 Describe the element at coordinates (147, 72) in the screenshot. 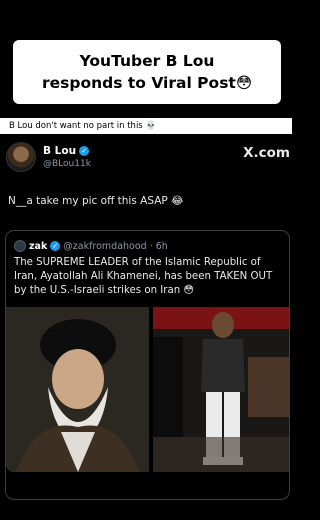

I see `title-banner: YouTuber B Lou responds to Viral Post😳` at that location.